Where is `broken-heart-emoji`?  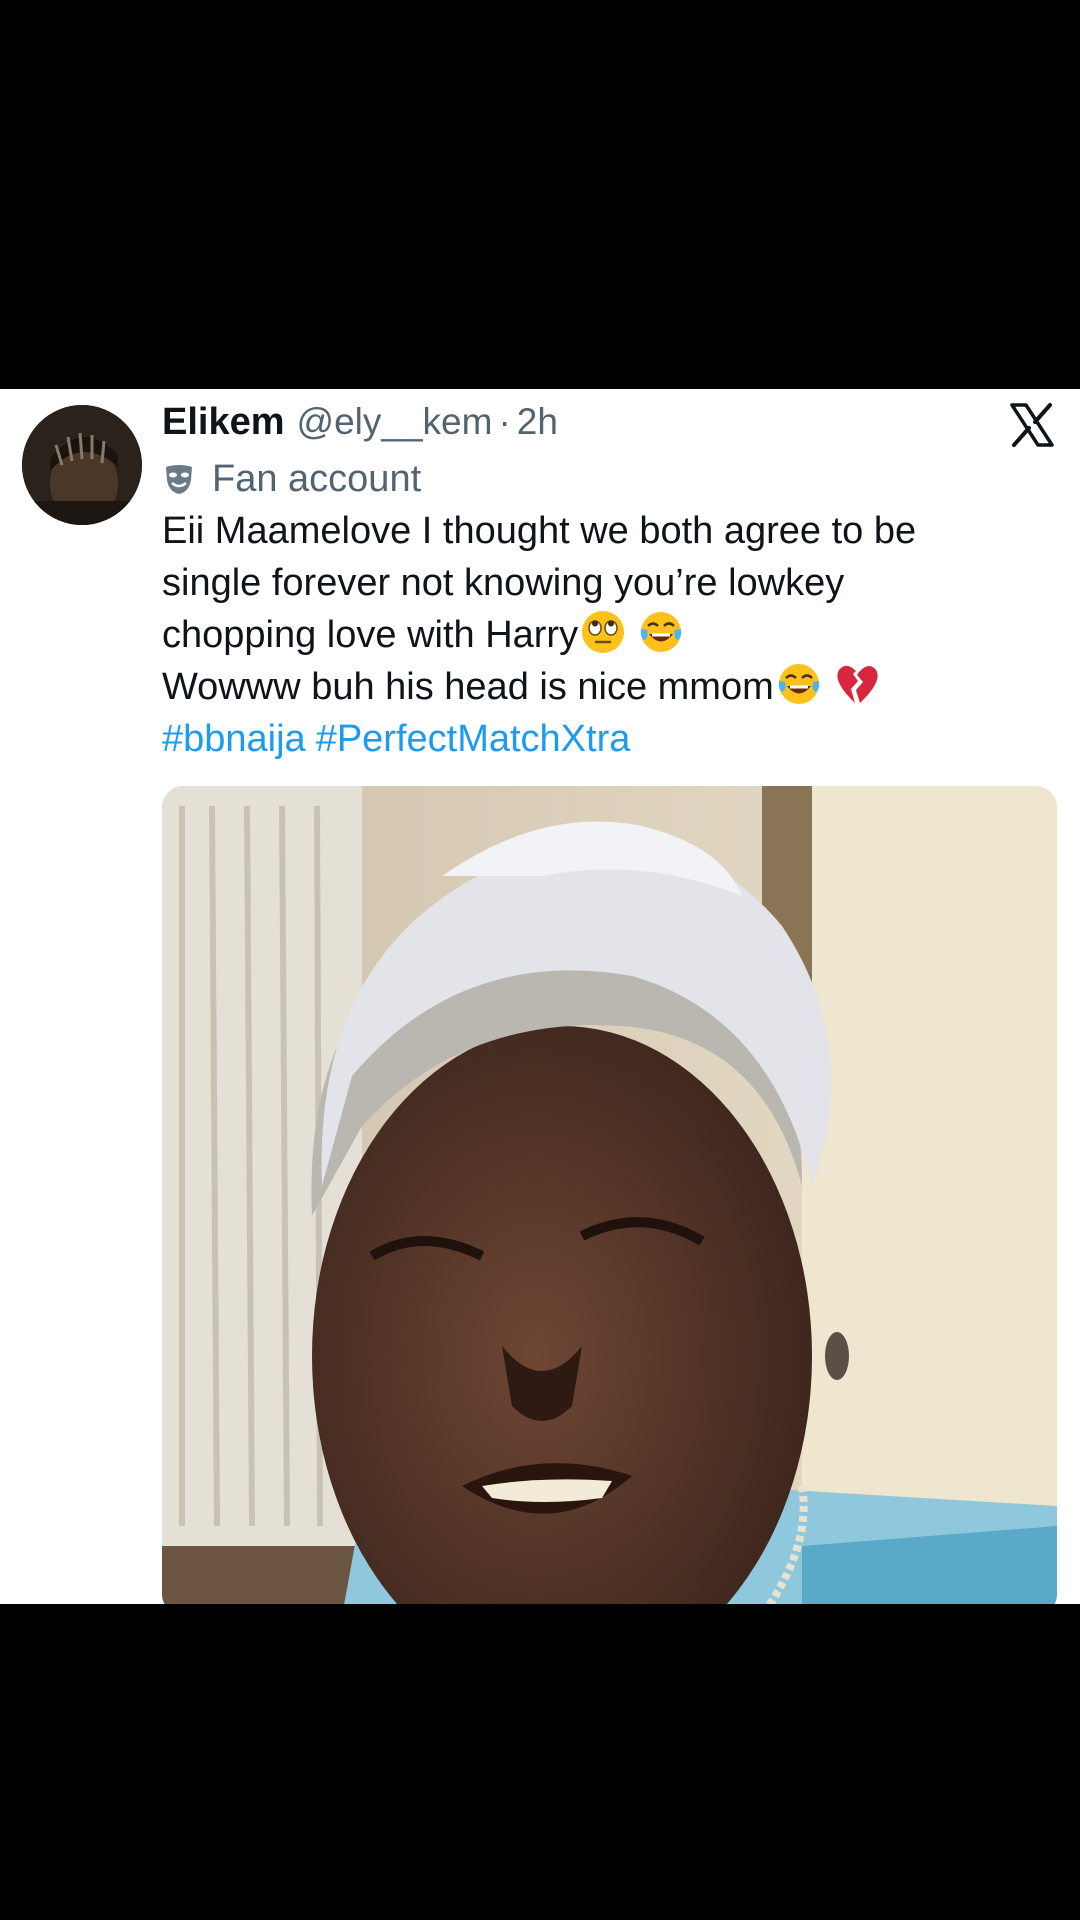 broken-heart-emoji is located at coordinates (857, 684).